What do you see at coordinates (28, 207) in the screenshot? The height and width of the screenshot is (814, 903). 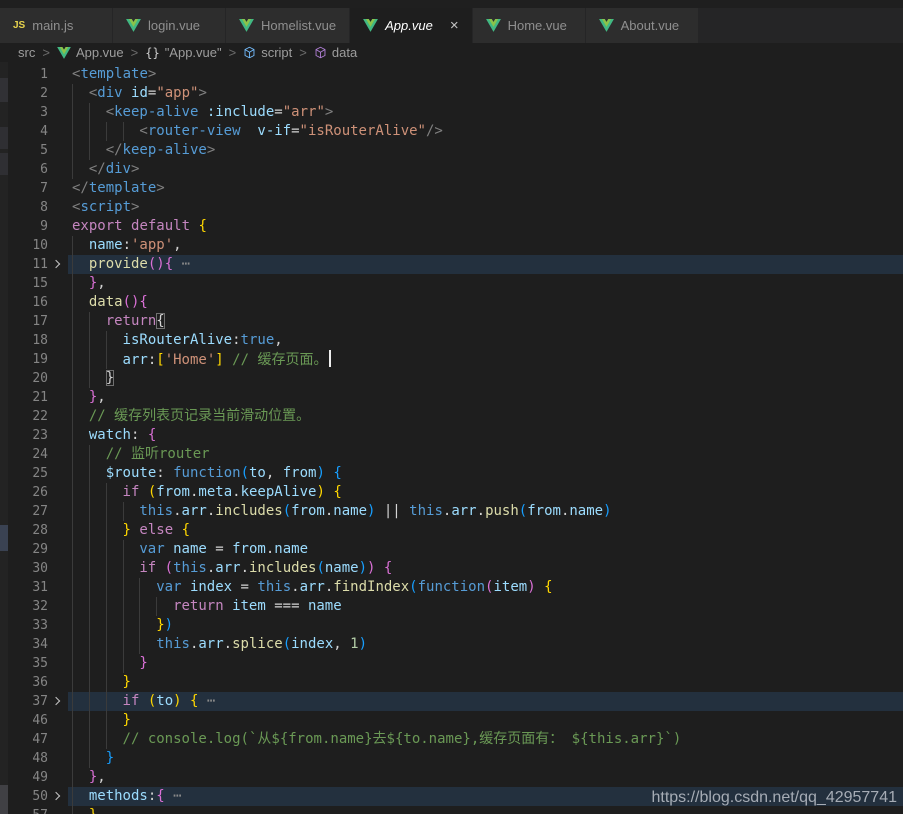 I see `line-number: 8` at bounding box center [28, 207].